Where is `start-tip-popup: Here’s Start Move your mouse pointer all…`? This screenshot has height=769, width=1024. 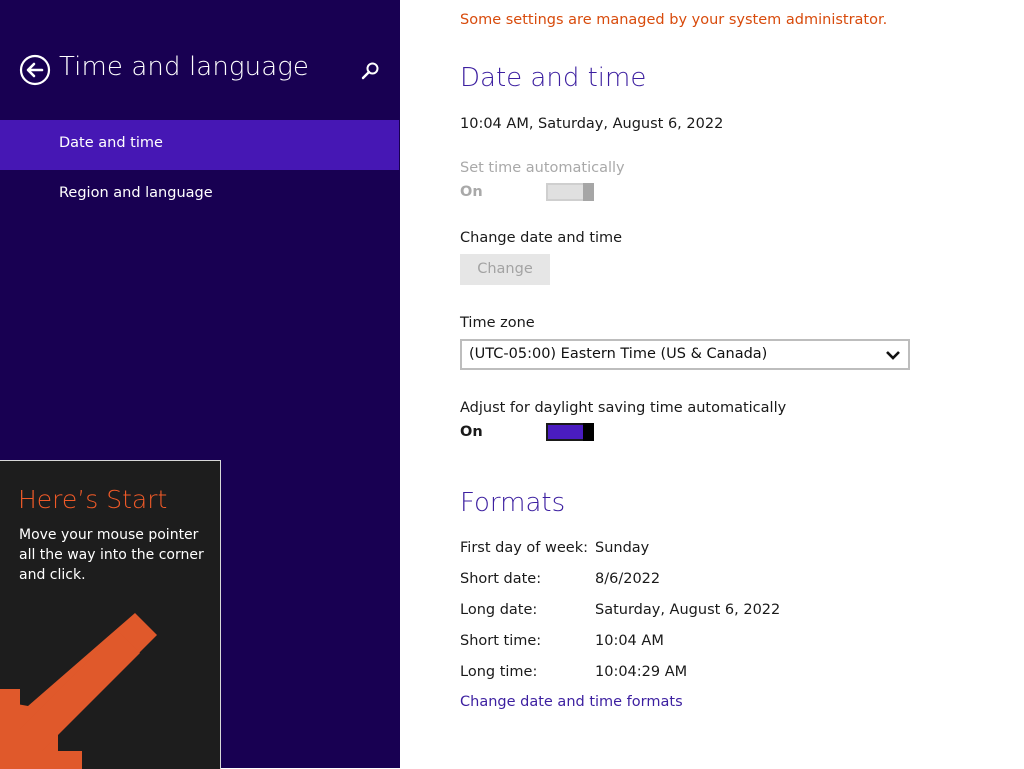 start-tip-popup: Here’s Start Move your mouse pointer all… is located at coordinates (110, 614).